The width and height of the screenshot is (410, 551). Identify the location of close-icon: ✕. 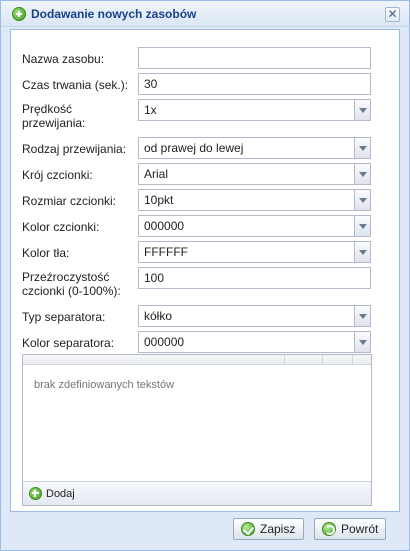
(392, 14).